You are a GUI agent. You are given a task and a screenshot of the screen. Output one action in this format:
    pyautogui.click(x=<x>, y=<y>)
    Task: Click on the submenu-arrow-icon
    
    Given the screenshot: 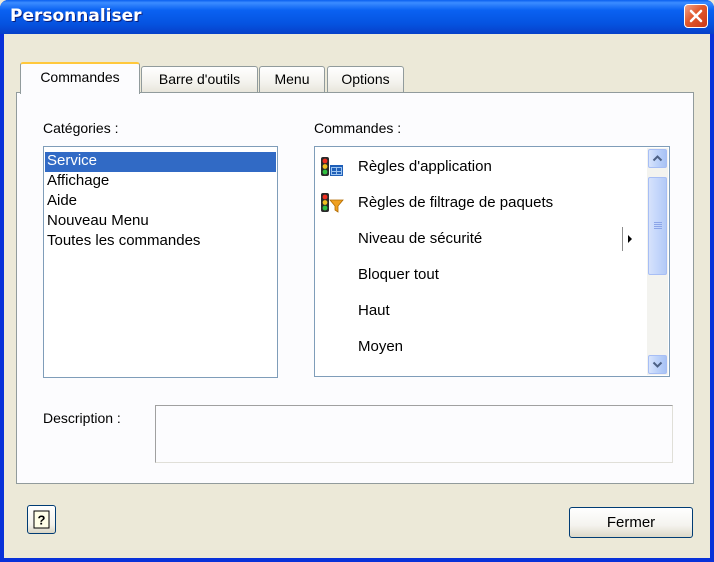 What is the action you would take?
    pyautogui.click(x=630, y=239)
    